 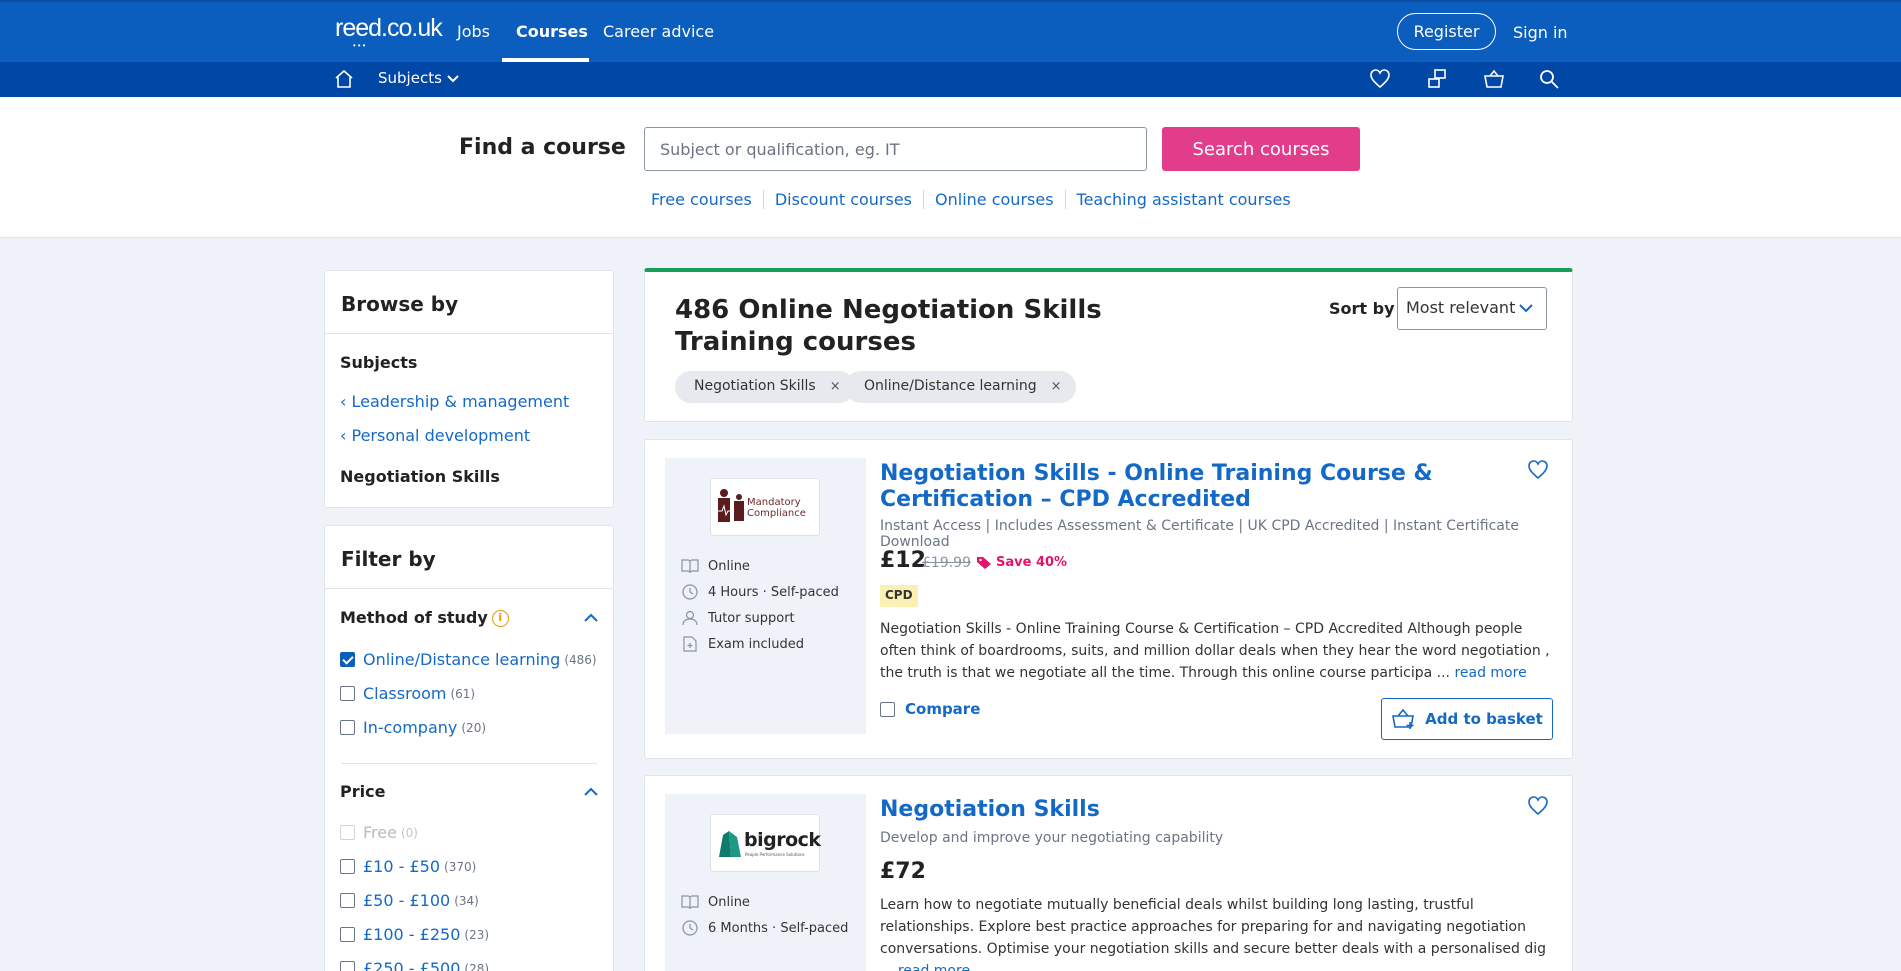 What do you see at coordinates (707, 199) in the screenshot?
I see `quicklink-free: Free courses` at bounding box center [707, 199].